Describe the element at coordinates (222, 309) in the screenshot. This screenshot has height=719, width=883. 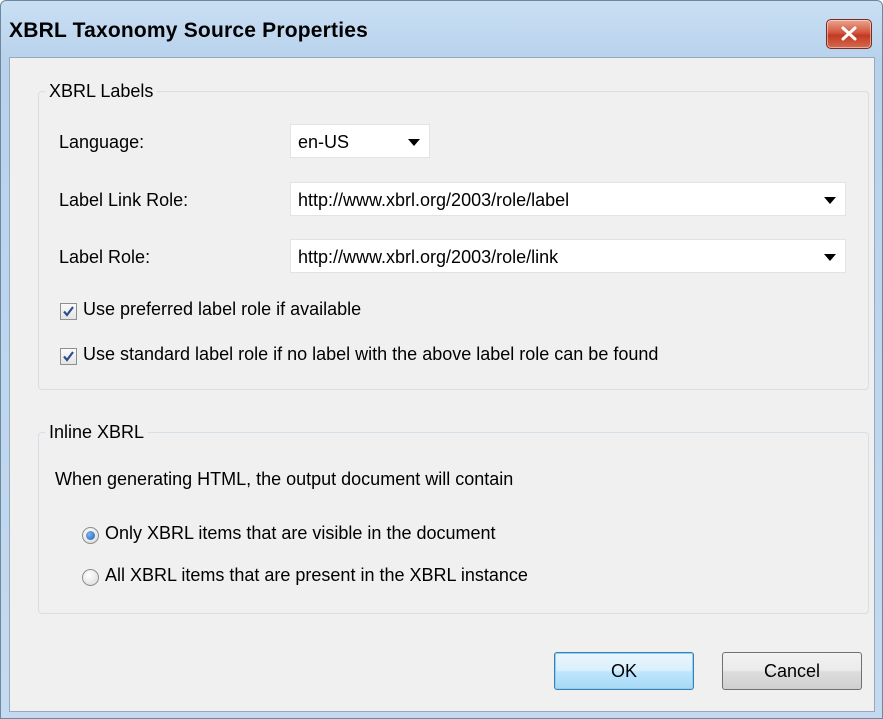
I see `use-preferred-label-text: Use preferred label role if available` at that location.